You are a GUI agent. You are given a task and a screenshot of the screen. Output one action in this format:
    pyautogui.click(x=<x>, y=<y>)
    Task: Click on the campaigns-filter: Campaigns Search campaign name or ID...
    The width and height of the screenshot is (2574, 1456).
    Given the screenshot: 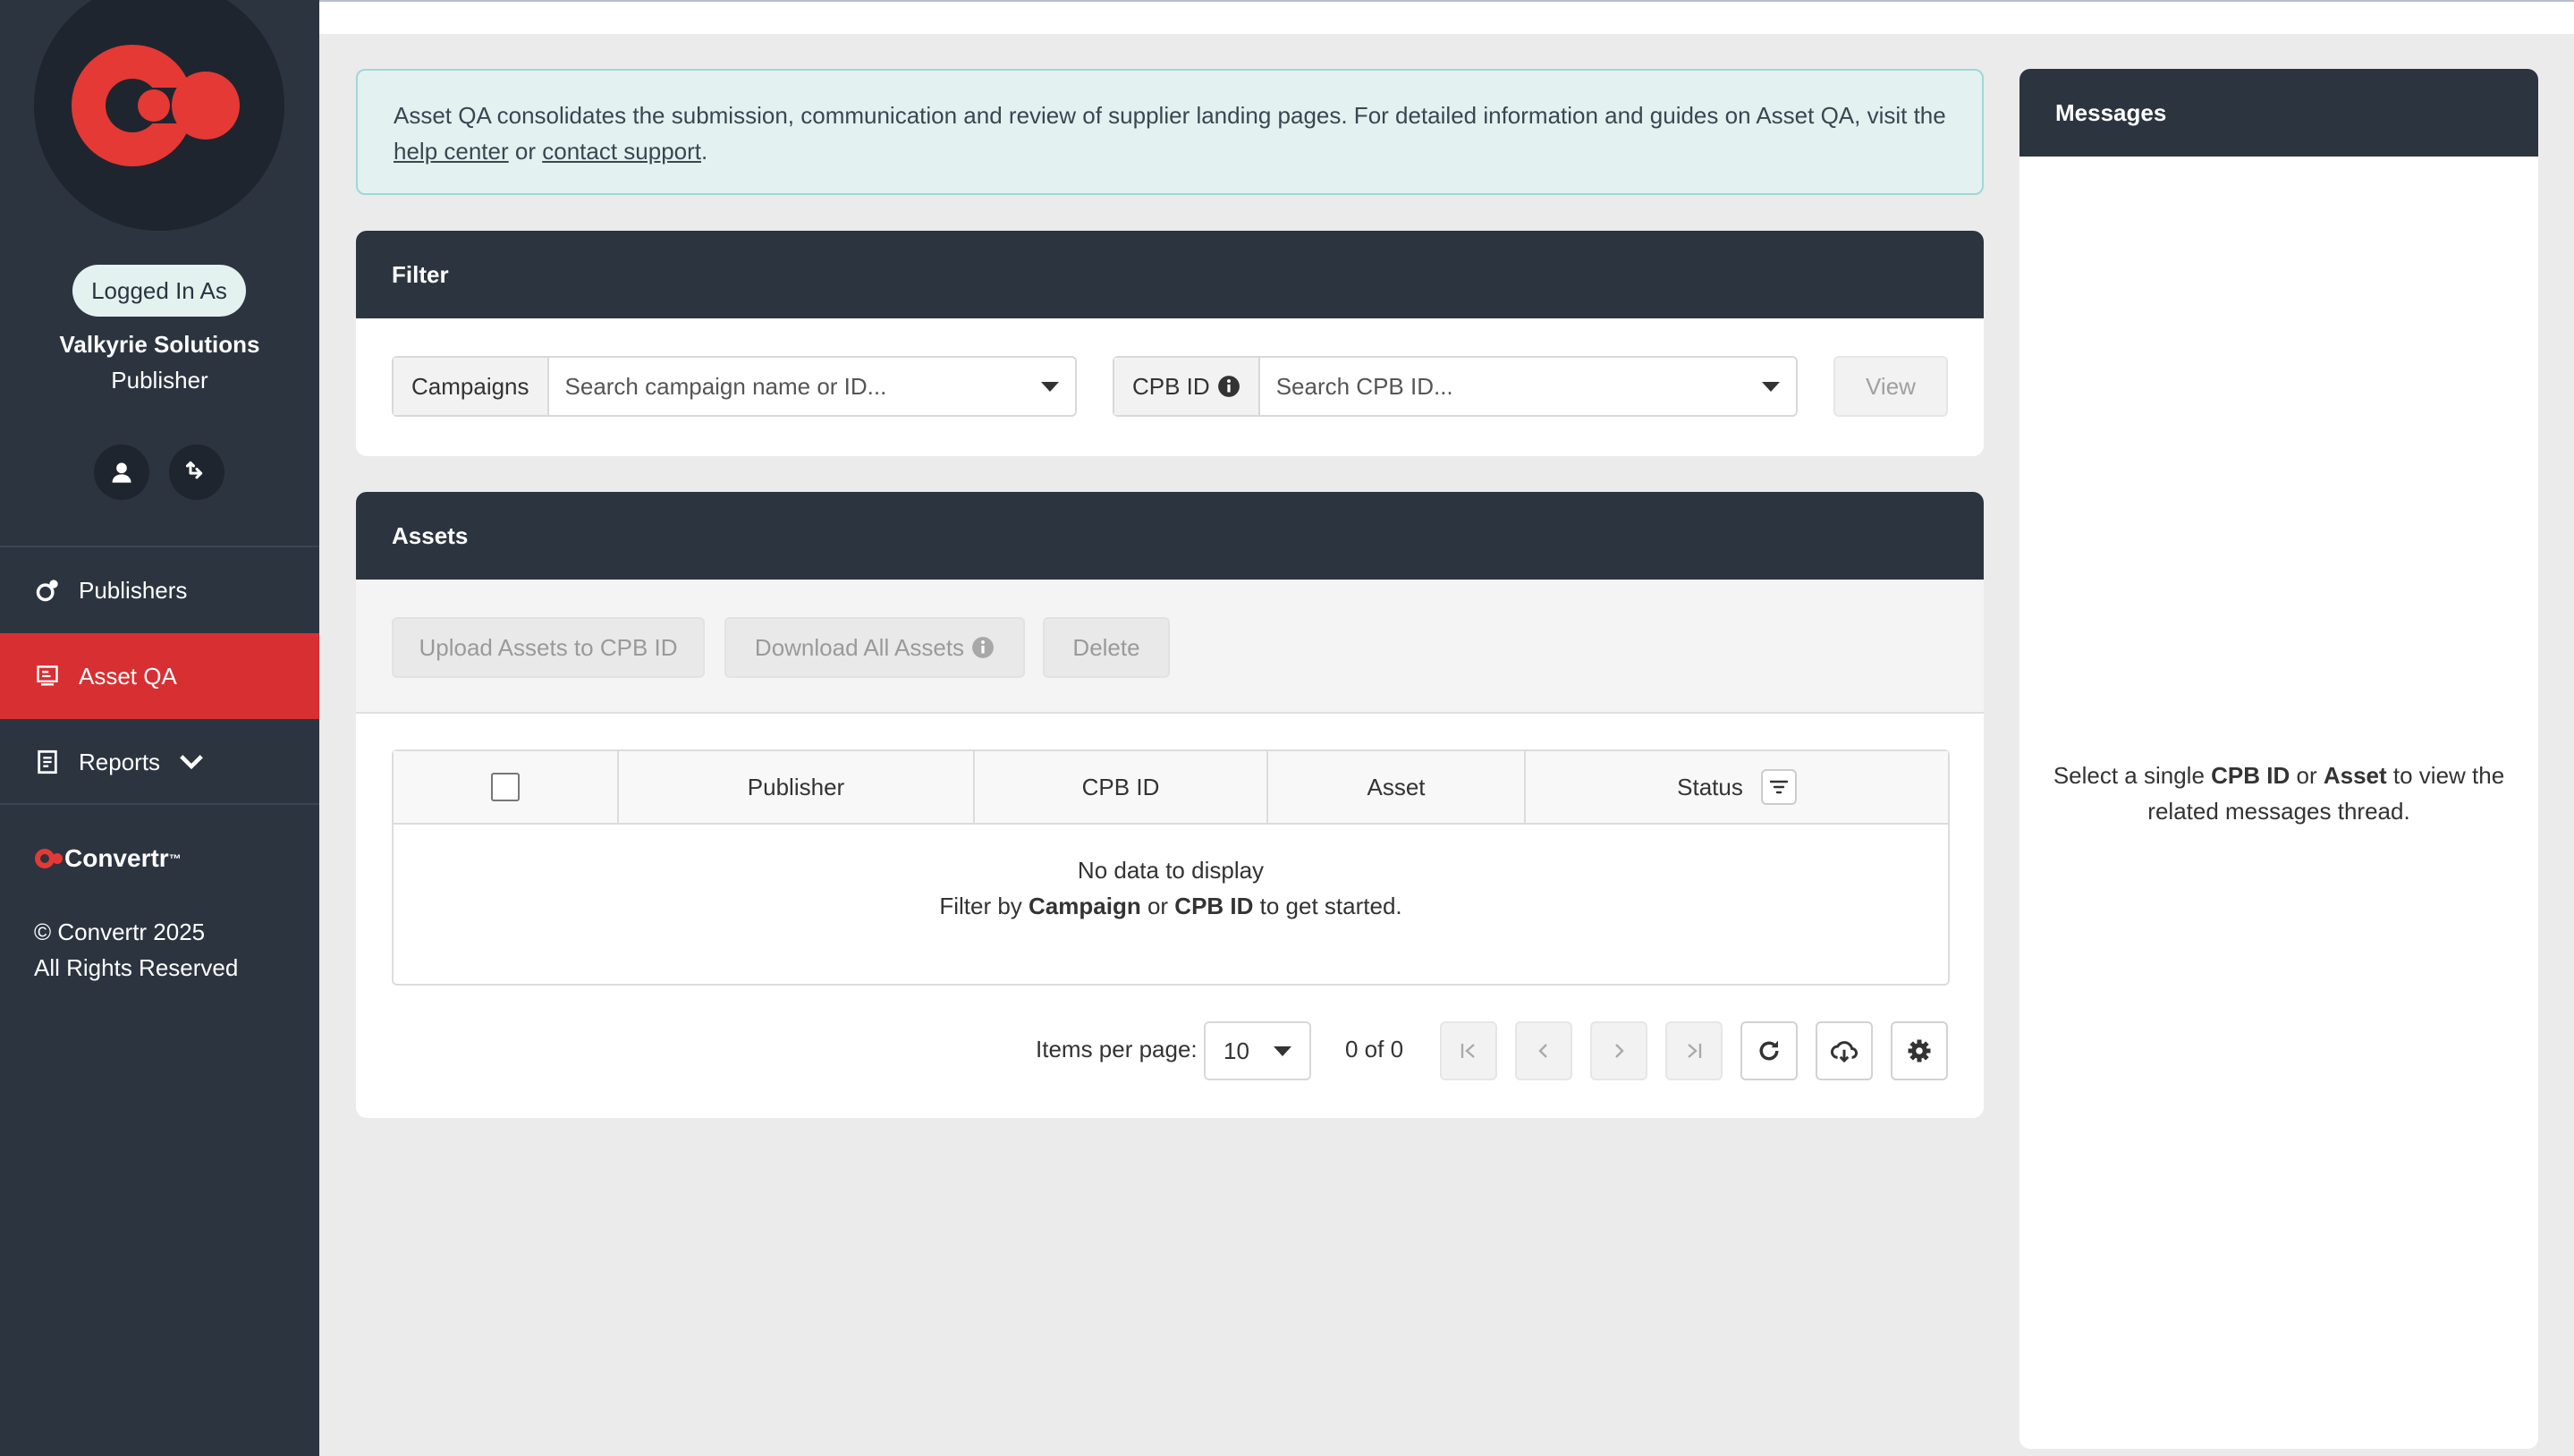 What is the action you would take?
    pyautogui.click(x=734, y=386)
    